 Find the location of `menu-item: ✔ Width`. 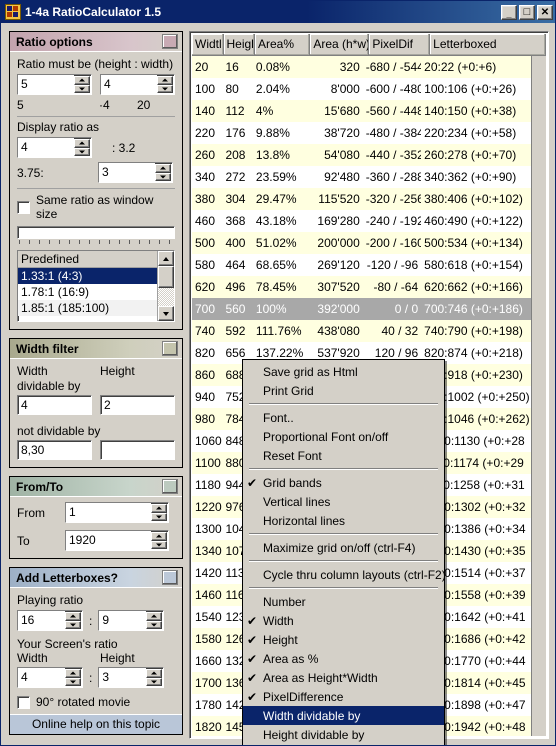

menu-item: ✔ Width is located at coordinates (343, 620).